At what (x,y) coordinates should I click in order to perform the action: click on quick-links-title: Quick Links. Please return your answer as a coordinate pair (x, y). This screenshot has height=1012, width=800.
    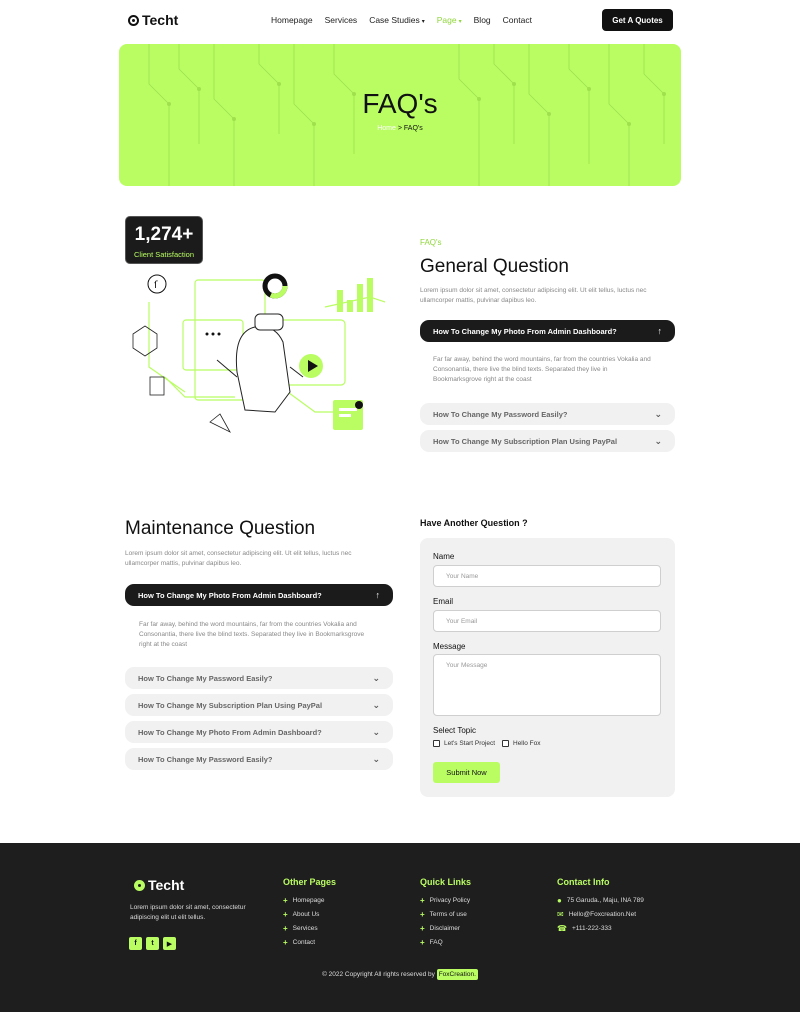
    Looking at the image, I should click on (446, 882).